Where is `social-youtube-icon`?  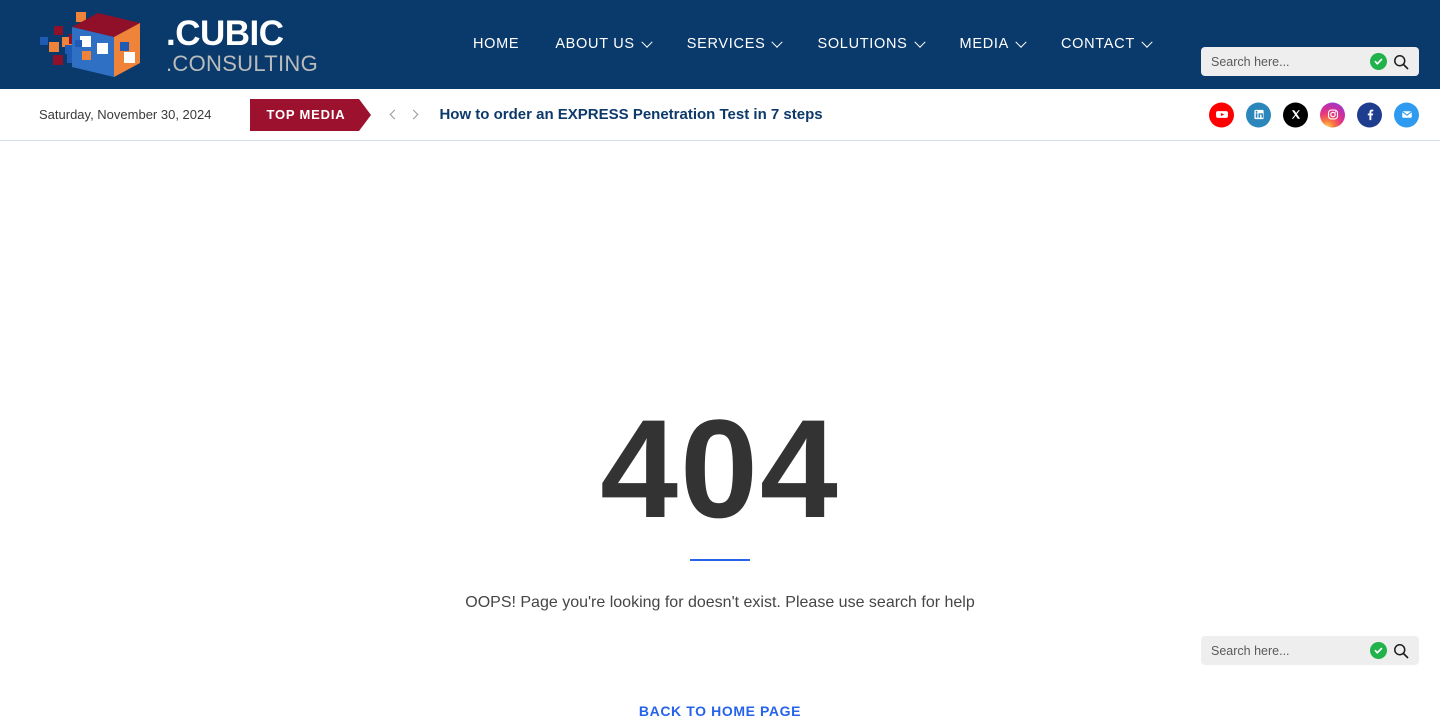 social-youtube-icon is located at coordinates (1221, 114).